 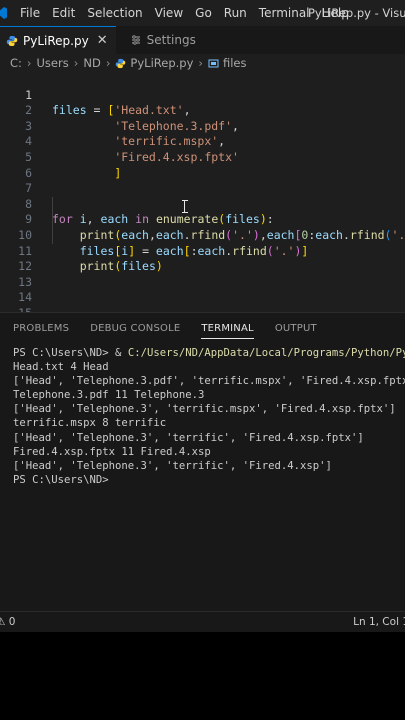 What do you see at coordinates (7, 622) in the screenshot?
I see `problems-count: ⚠ 0` at bounding box center [7, 622].